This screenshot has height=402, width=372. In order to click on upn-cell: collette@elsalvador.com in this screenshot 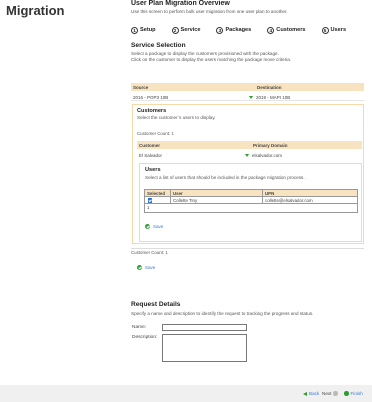, I will do `click(289, 201)`.